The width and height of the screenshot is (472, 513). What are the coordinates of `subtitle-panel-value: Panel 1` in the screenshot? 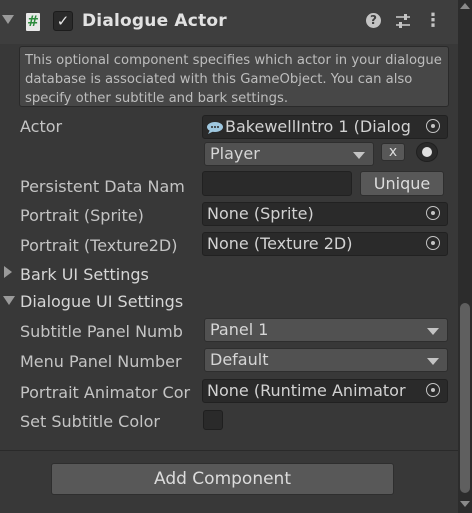 It's located at (239, 329).